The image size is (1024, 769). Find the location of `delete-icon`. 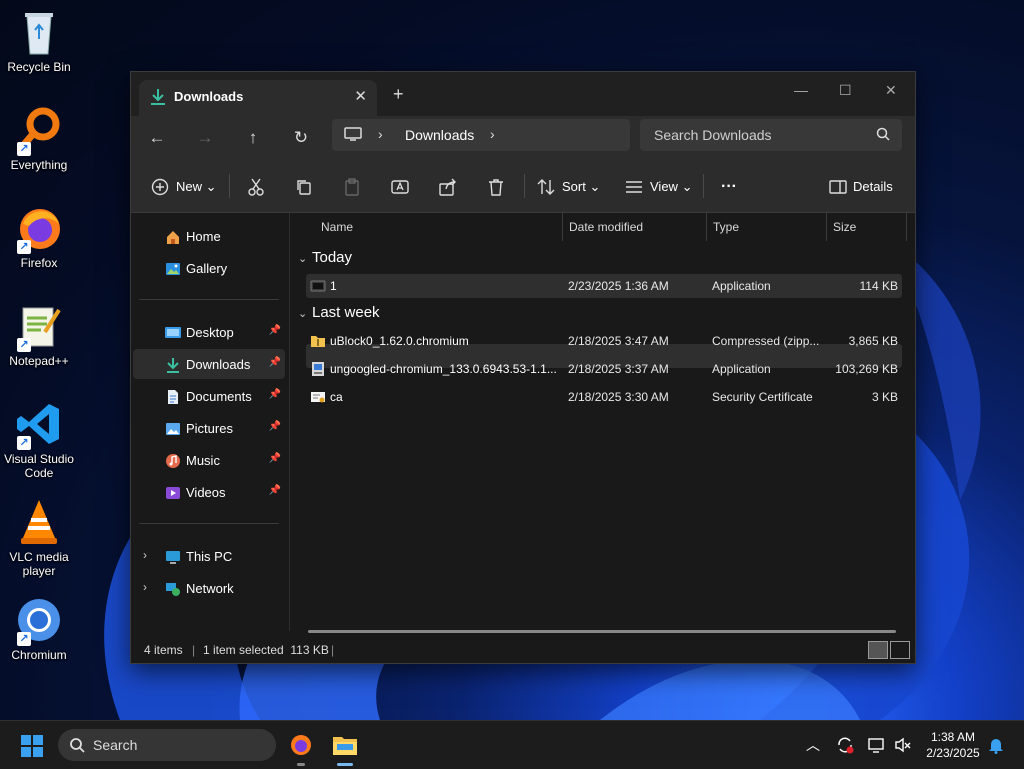

delete-icon is located at coordinates (496, 187).